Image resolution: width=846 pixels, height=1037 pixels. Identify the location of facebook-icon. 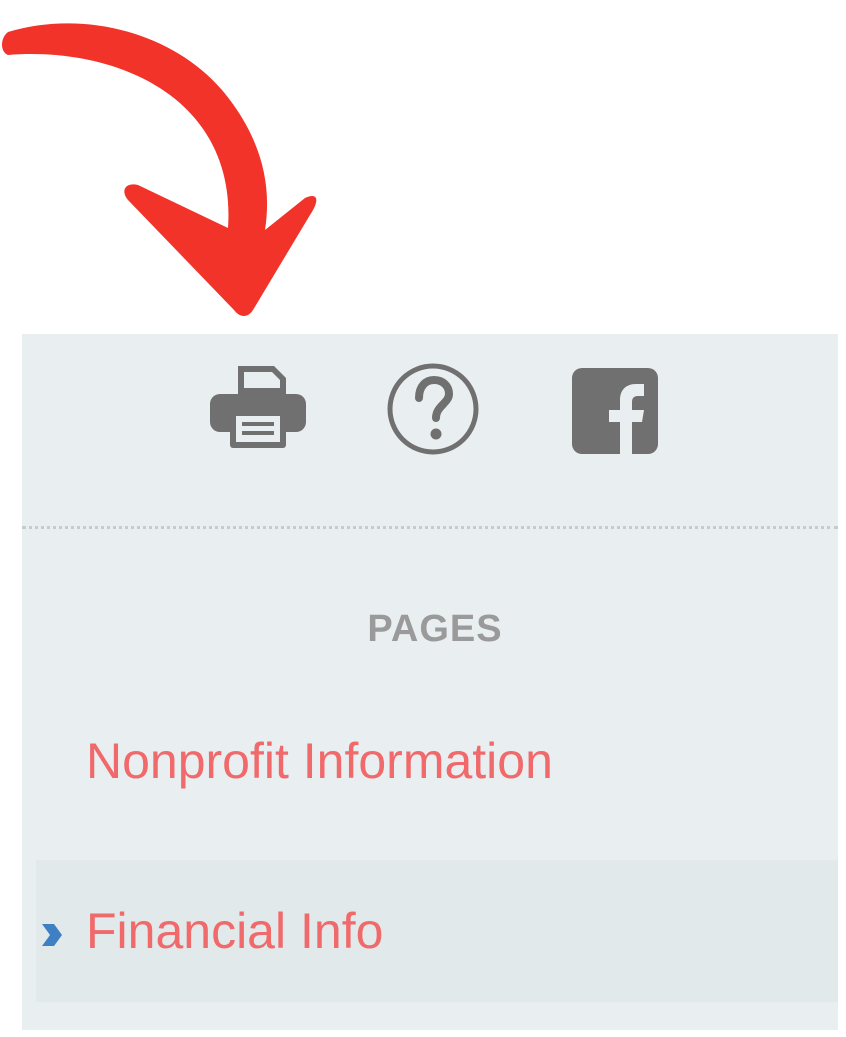
(615, 411).